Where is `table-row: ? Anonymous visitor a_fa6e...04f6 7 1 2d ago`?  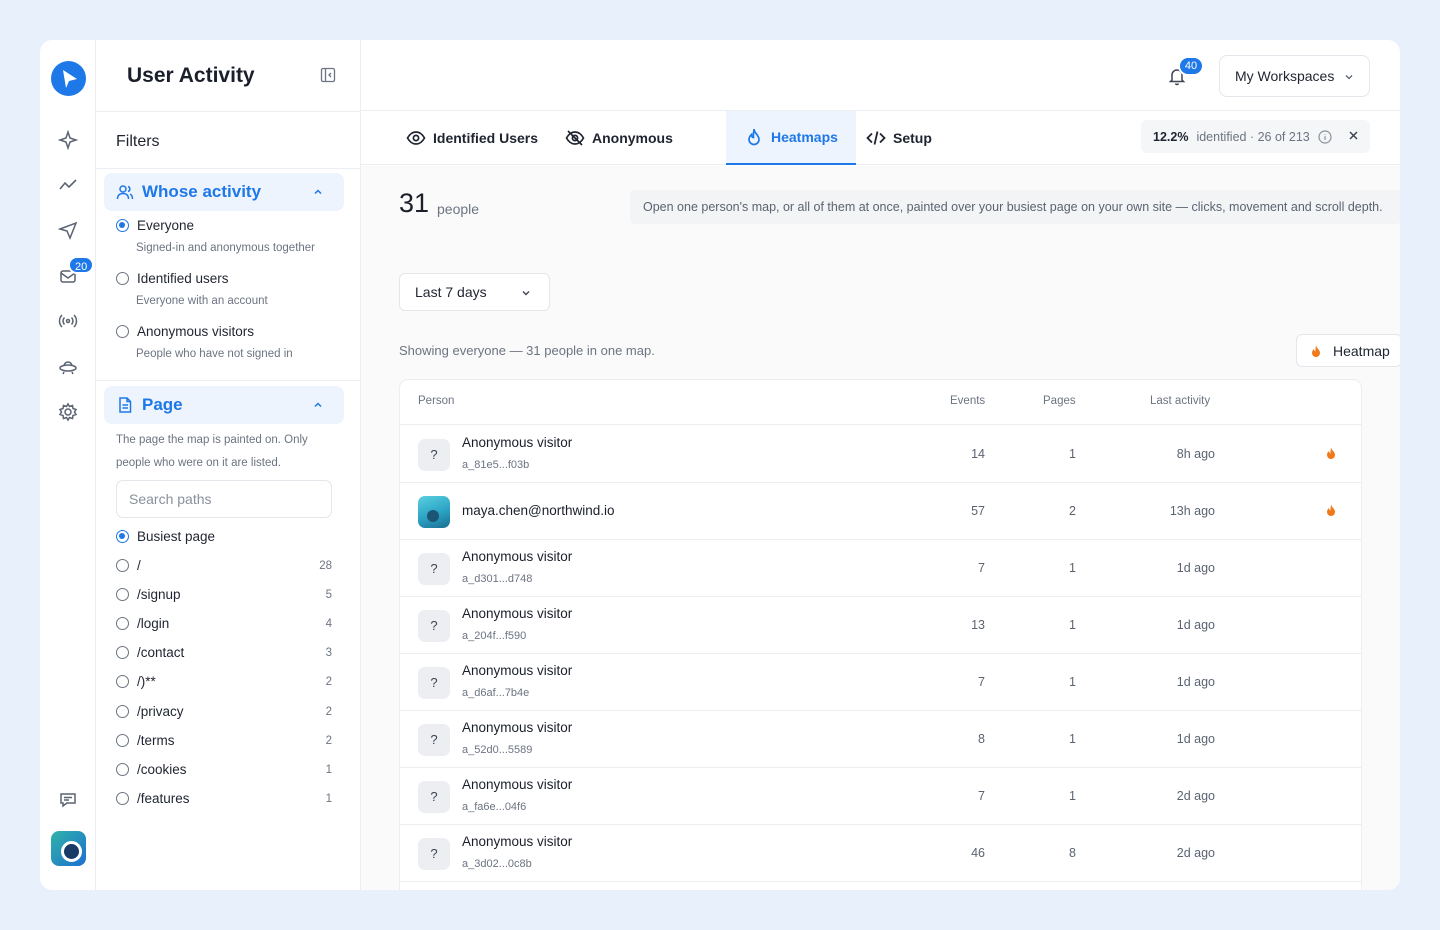 table-row: ? Anonymous visitor a_fa6e...04f6 7 1 2d ago is located at coordinates (880, 796).